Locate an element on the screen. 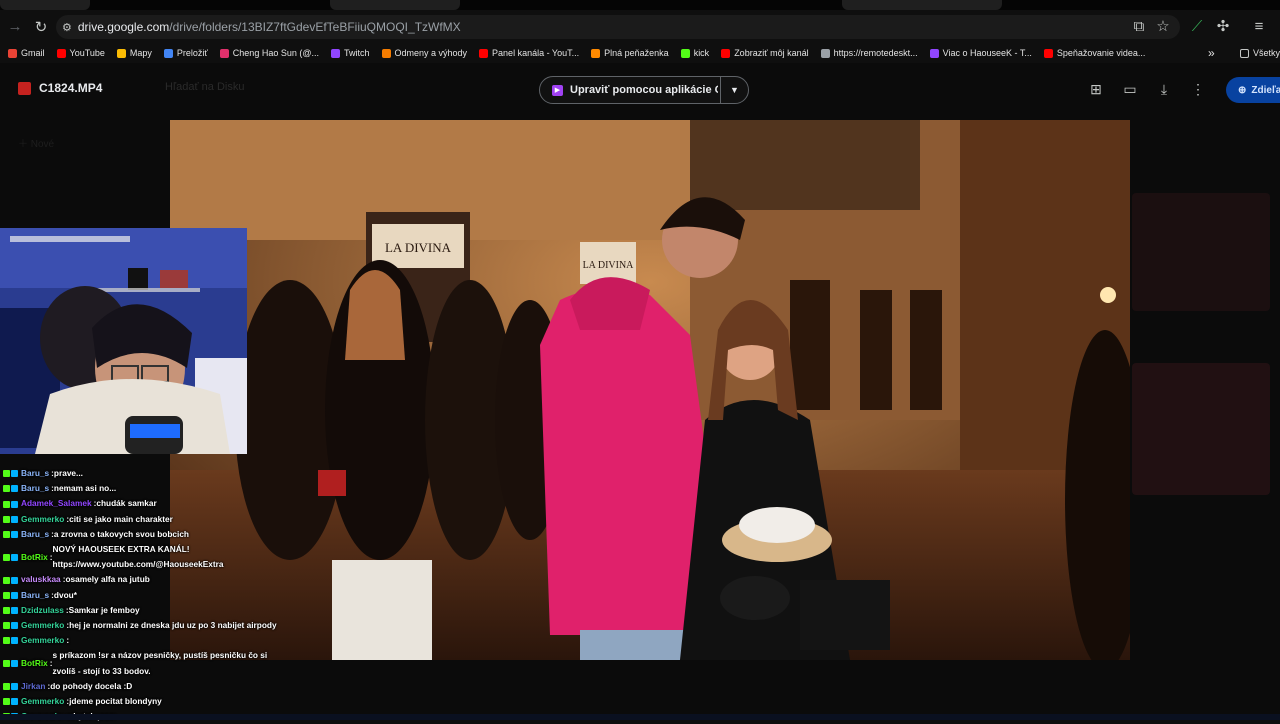 This screenshot has height=724, width=1280. shop-sign-2: LA DIVINA is located at coordinates (609, 265).